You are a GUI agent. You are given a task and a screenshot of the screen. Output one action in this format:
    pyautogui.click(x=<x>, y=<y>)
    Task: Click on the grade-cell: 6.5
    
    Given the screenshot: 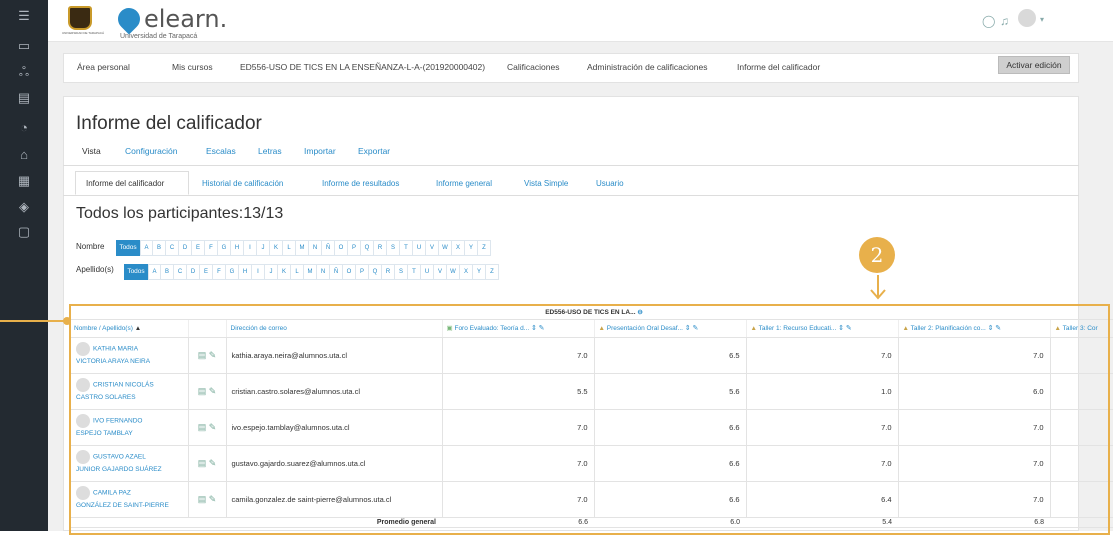 What is the action you would take?
    pyautogui.click(x=670, y=355)
    